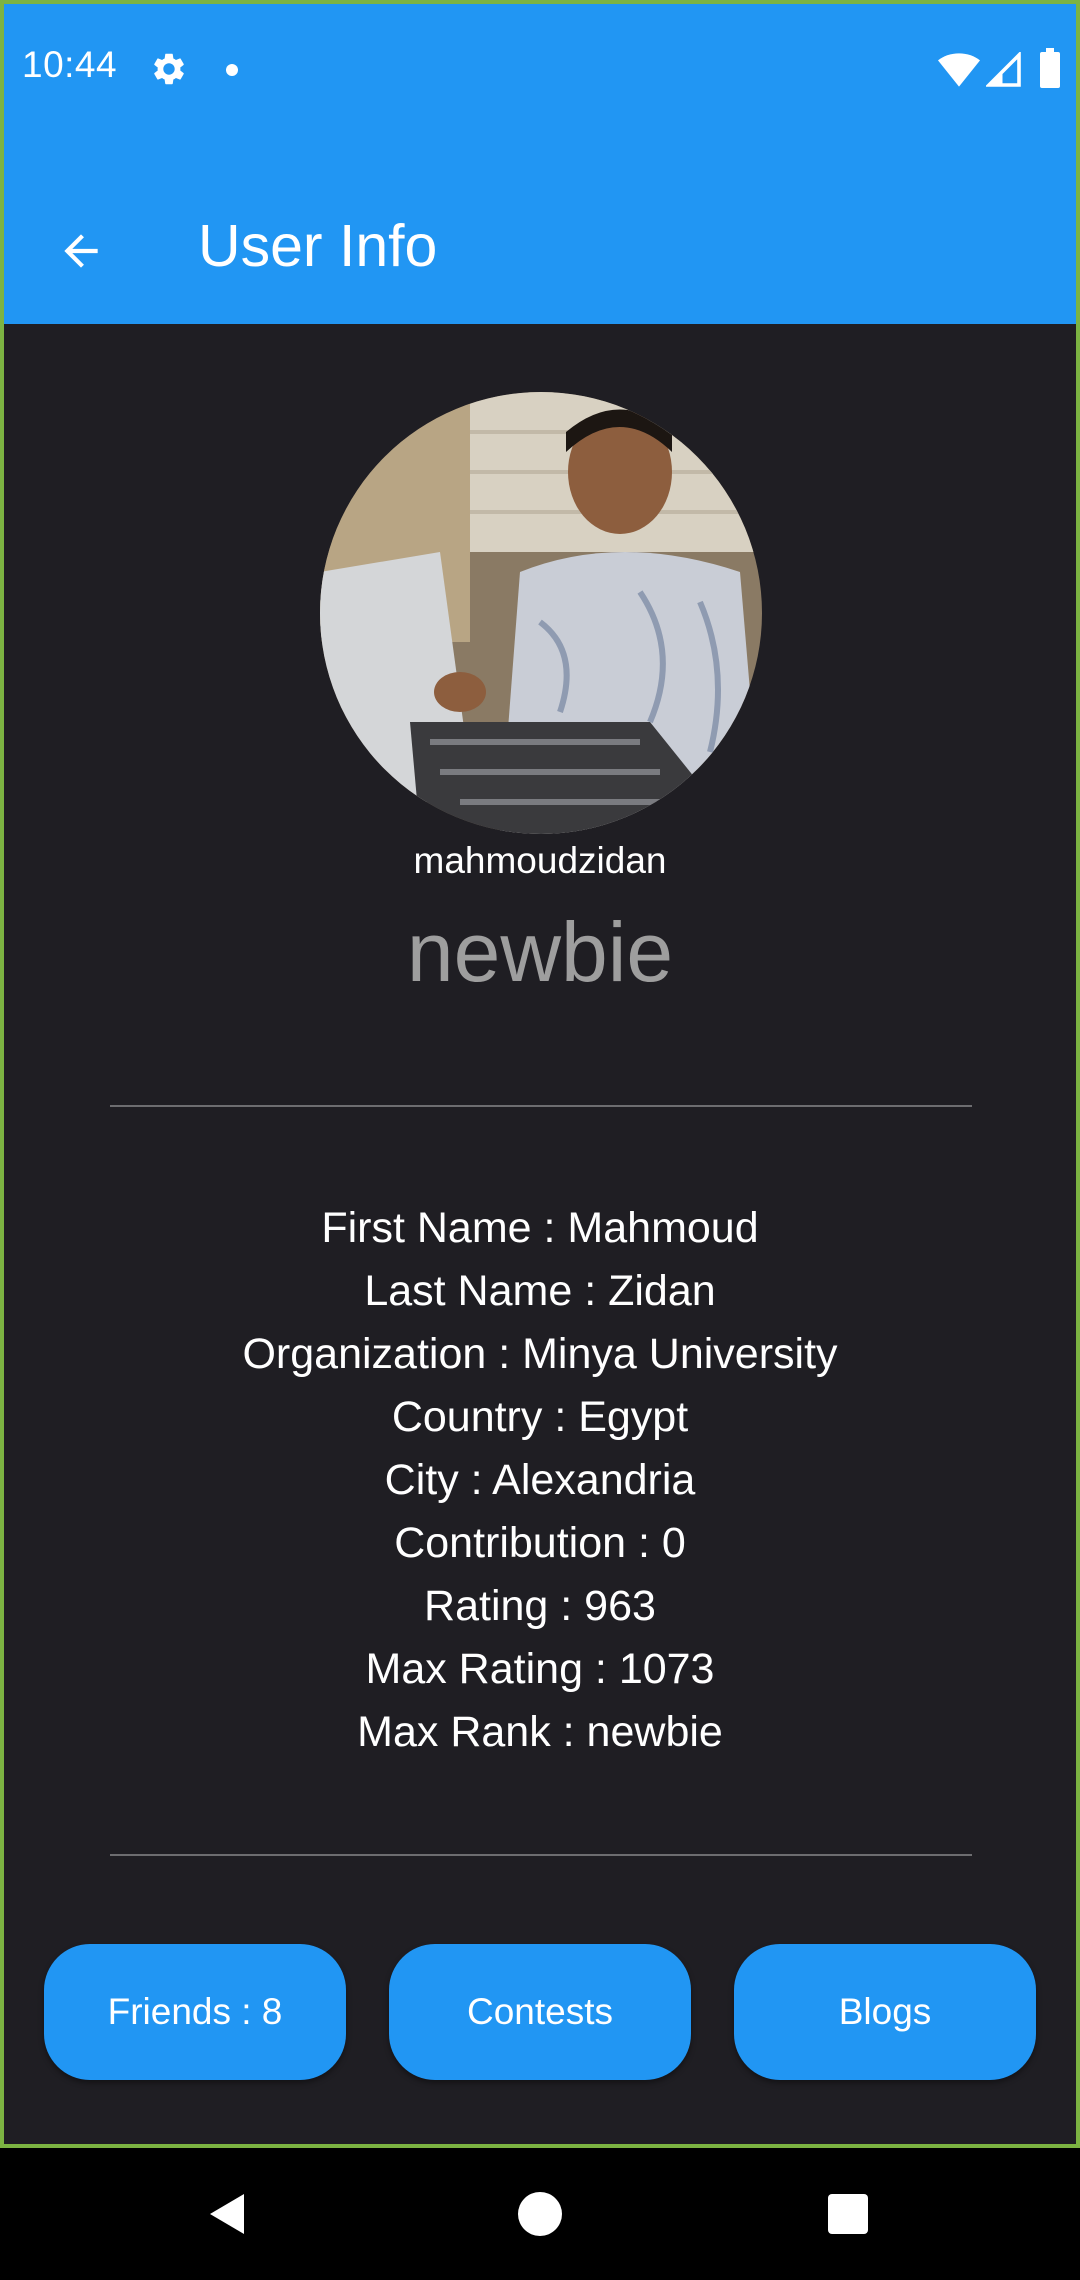 This screenshot has height=2280, width=1080. Describe the element at coordinates (848, 2214) in the screenshot. I see `nav-recents-icon` at that location.